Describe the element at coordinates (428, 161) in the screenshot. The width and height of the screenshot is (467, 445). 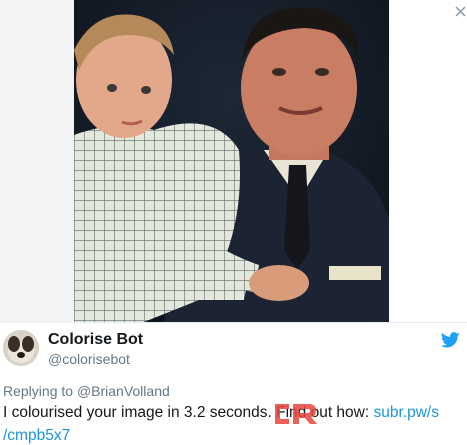
I see `image-margin-right` at that location.